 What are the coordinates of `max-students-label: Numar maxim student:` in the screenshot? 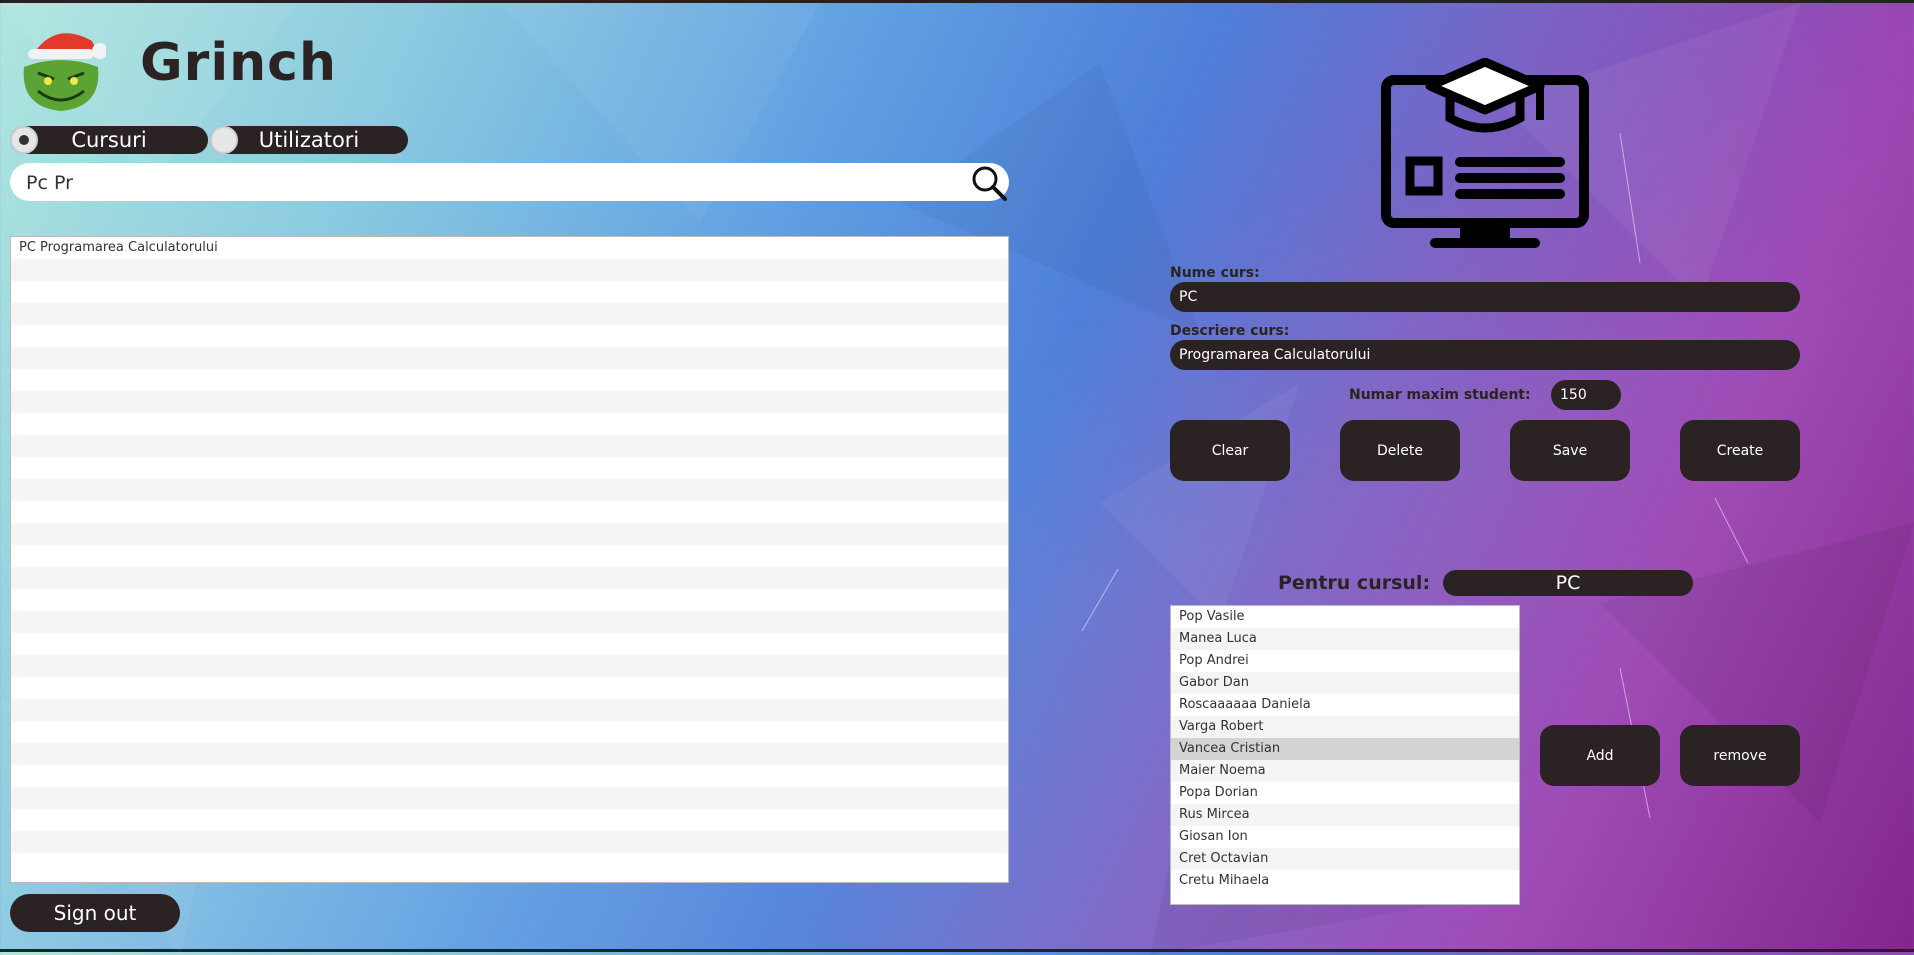 It's located at (1440, 395).